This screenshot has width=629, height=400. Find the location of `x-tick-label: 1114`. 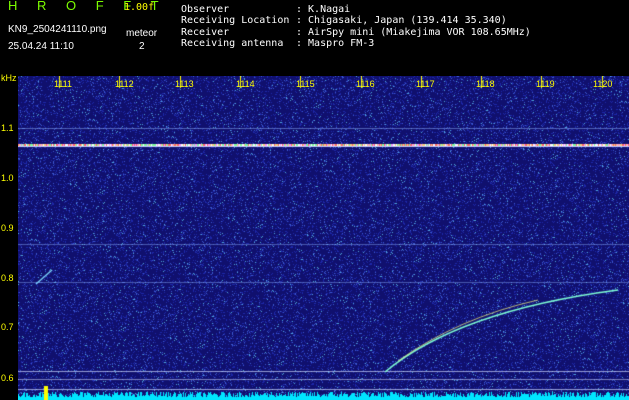

x-tick-label: 1114 is located at coordinates (245, 84).